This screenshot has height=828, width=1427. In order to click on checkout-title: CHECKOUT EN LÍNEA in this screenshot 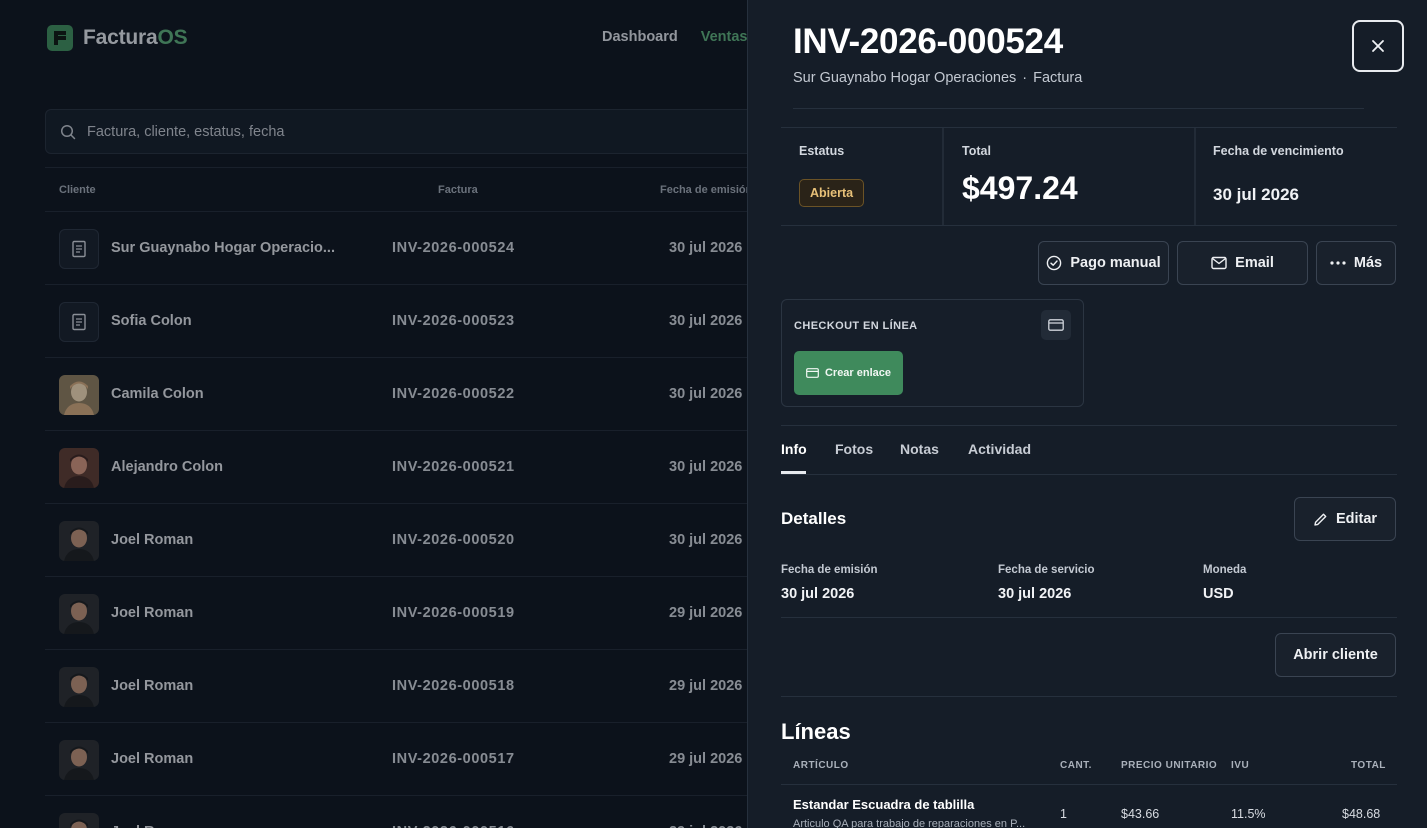, I will do `click(856, 326)`.